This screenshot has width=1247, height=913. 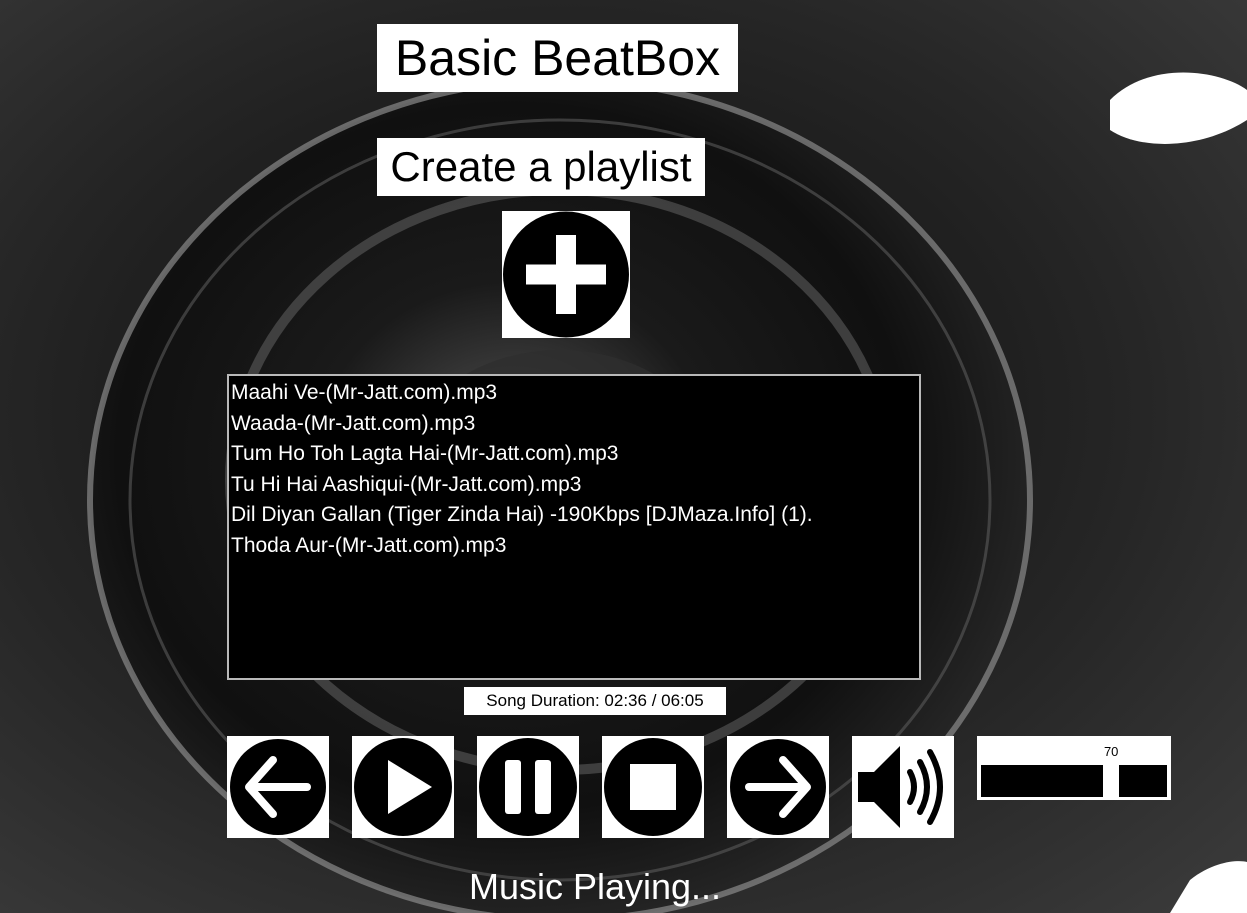 What do you see at coordinates (1111, 751) in the screenshot?
I see `volume-value: 70` at bounding box center [1111, 751].